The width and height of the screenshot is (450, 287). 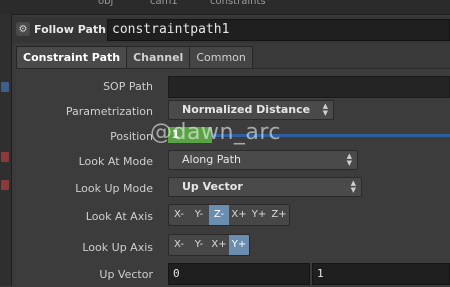 What do you see at coordinates (309, 87) in the screenshot?
I see `sop-path-field` at bounding box center [309, 87].